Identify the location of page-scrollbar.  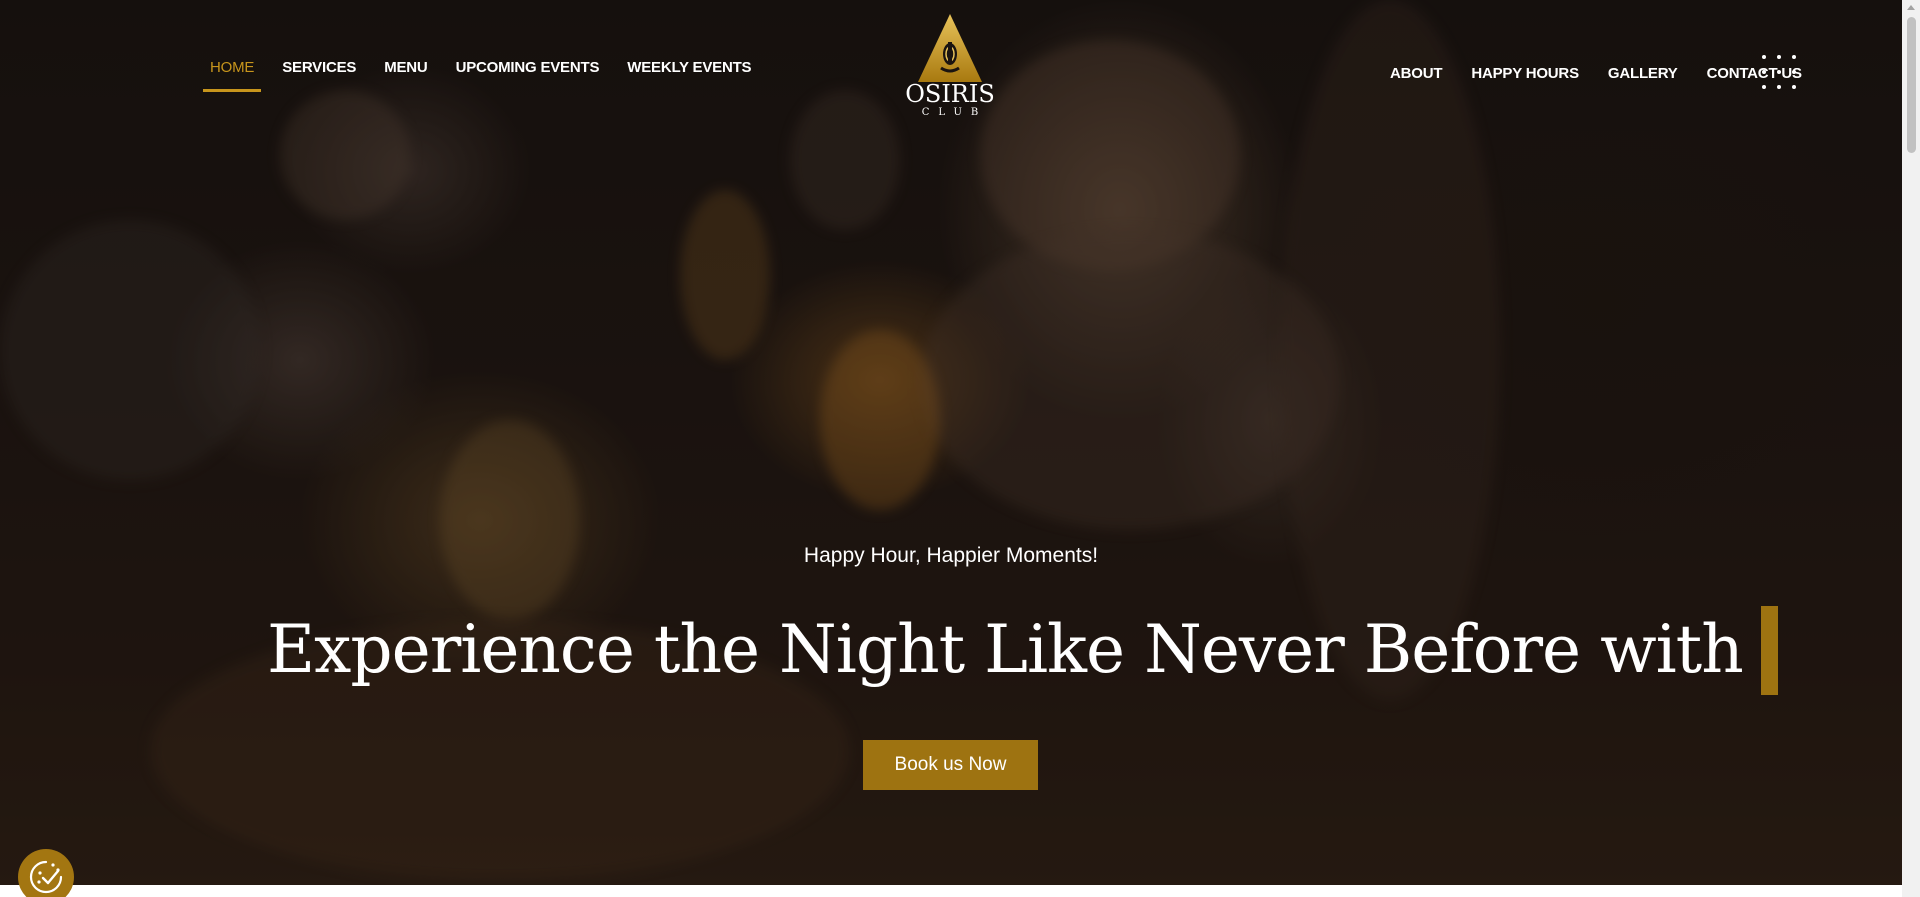
(1911, 448).